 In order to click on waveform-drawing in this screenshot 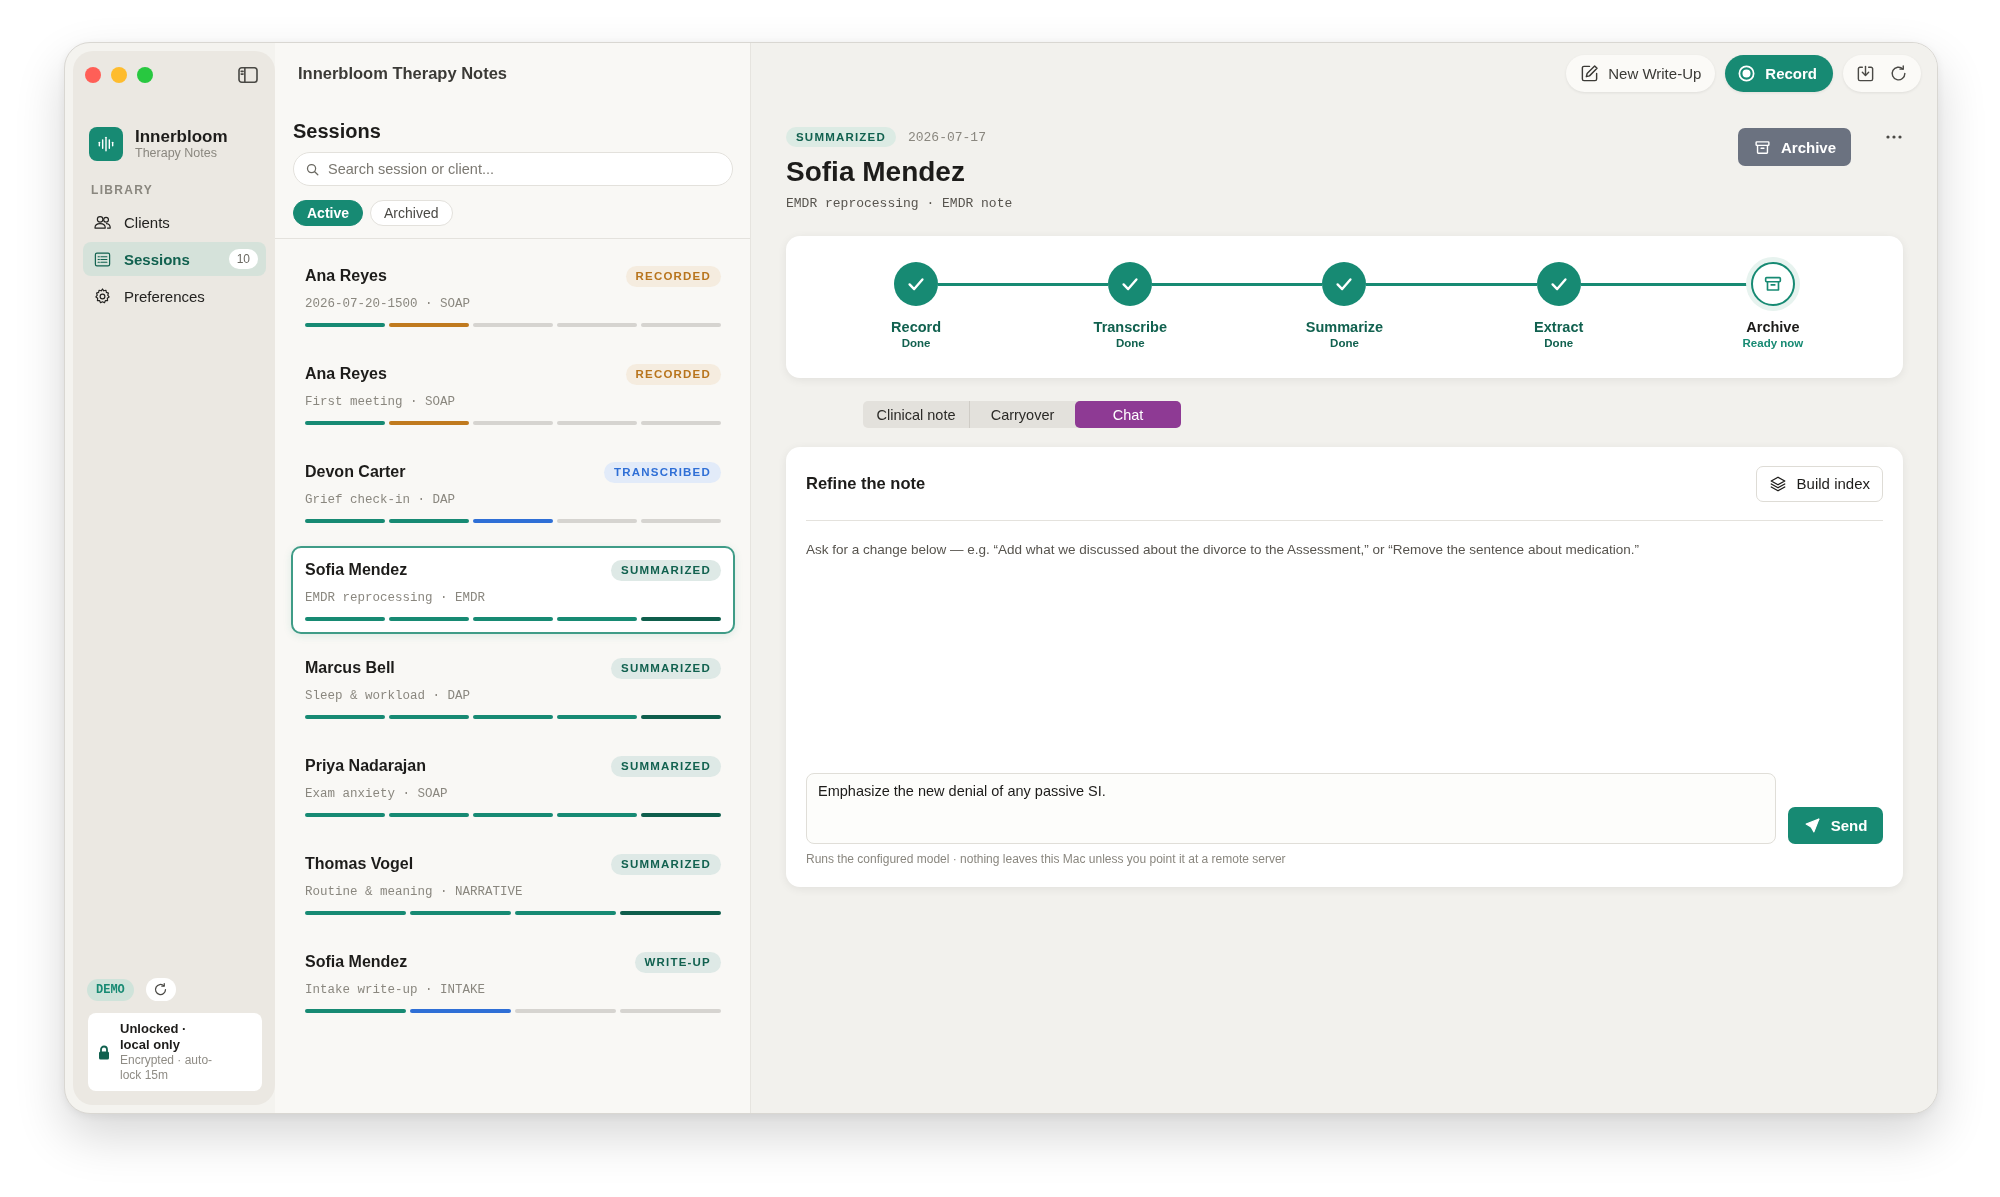, I will do `click(106, 144)`.